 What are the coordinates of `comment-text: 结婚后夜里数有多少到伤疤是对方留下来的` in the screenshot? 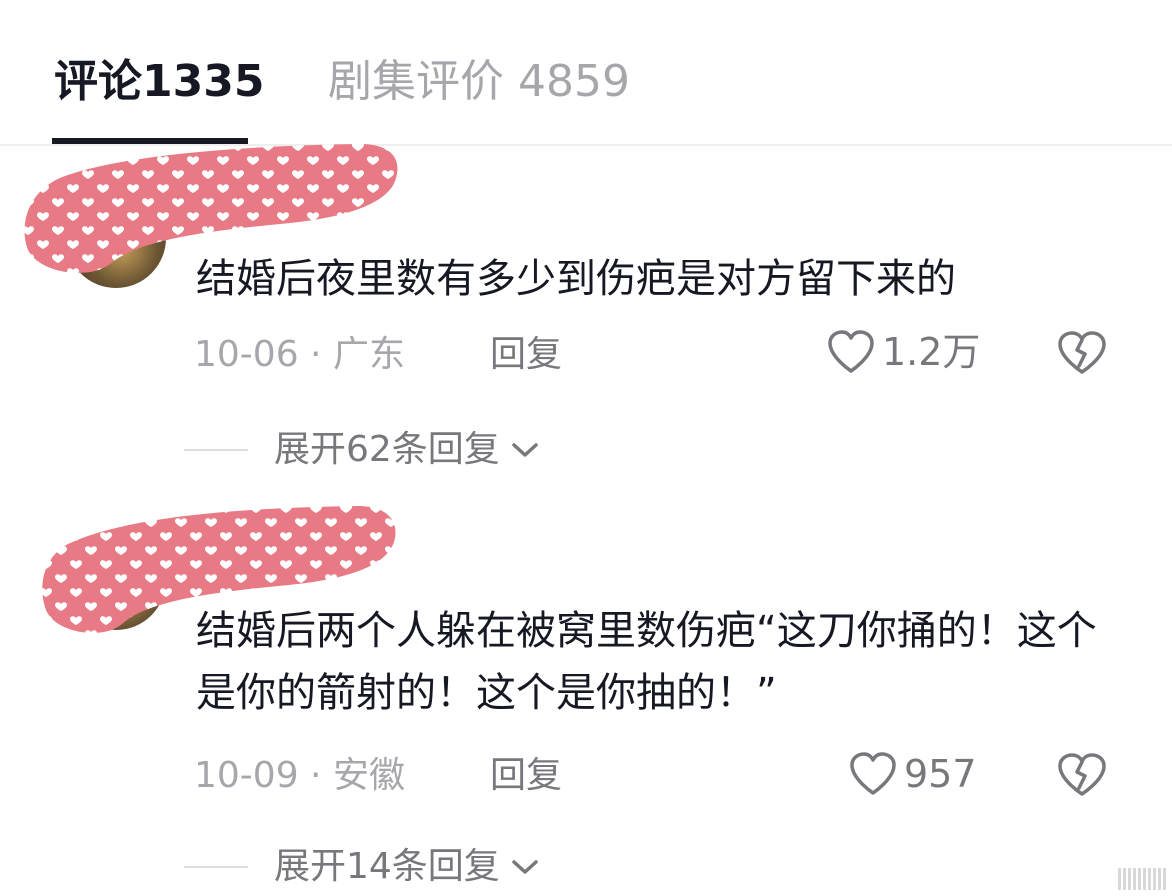 It's located at (576, 279).